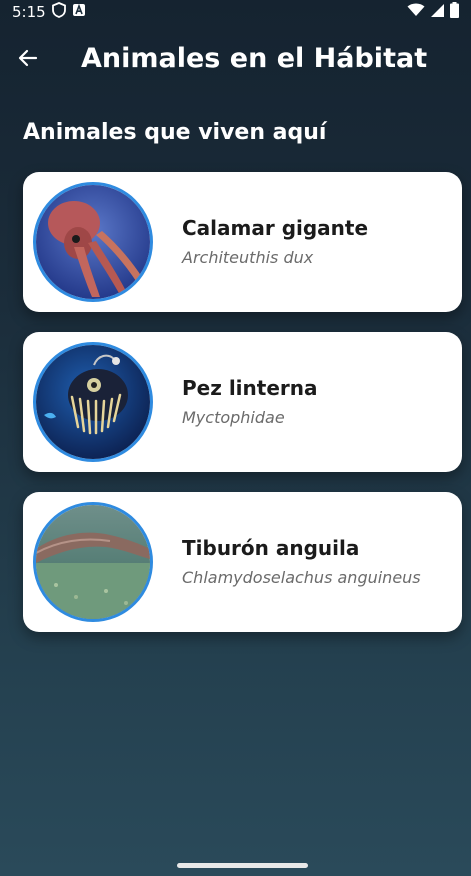 This screenshot has width=471, height=876. Describe the element at coordinates (301, 577) in the screenshot. I see `animal-scientific-name: Chlamydoselachus anguineus` at that location.